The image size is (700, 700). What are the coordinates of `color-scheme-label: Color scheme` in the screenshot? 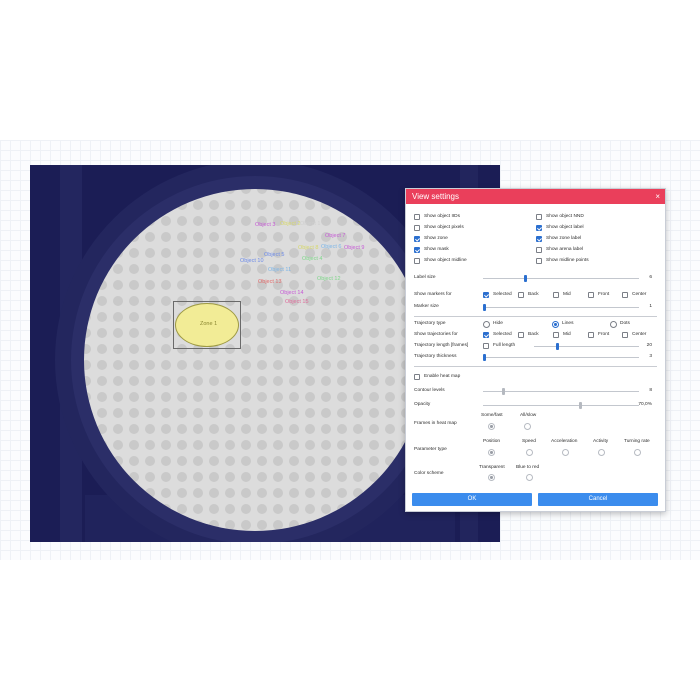 It's located at (429, 473).